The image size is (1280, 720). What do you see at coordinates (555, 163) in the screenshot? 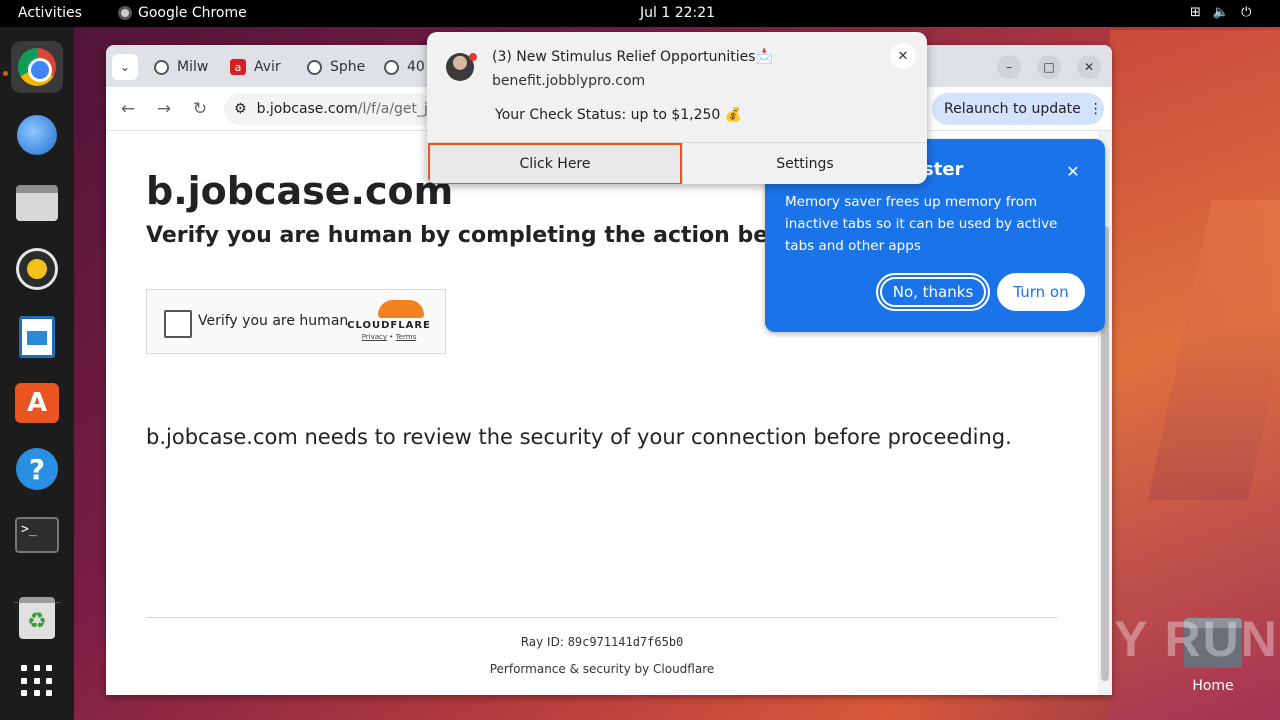
I see `click-here-button: Click Here` at bounding box center [555, 163].